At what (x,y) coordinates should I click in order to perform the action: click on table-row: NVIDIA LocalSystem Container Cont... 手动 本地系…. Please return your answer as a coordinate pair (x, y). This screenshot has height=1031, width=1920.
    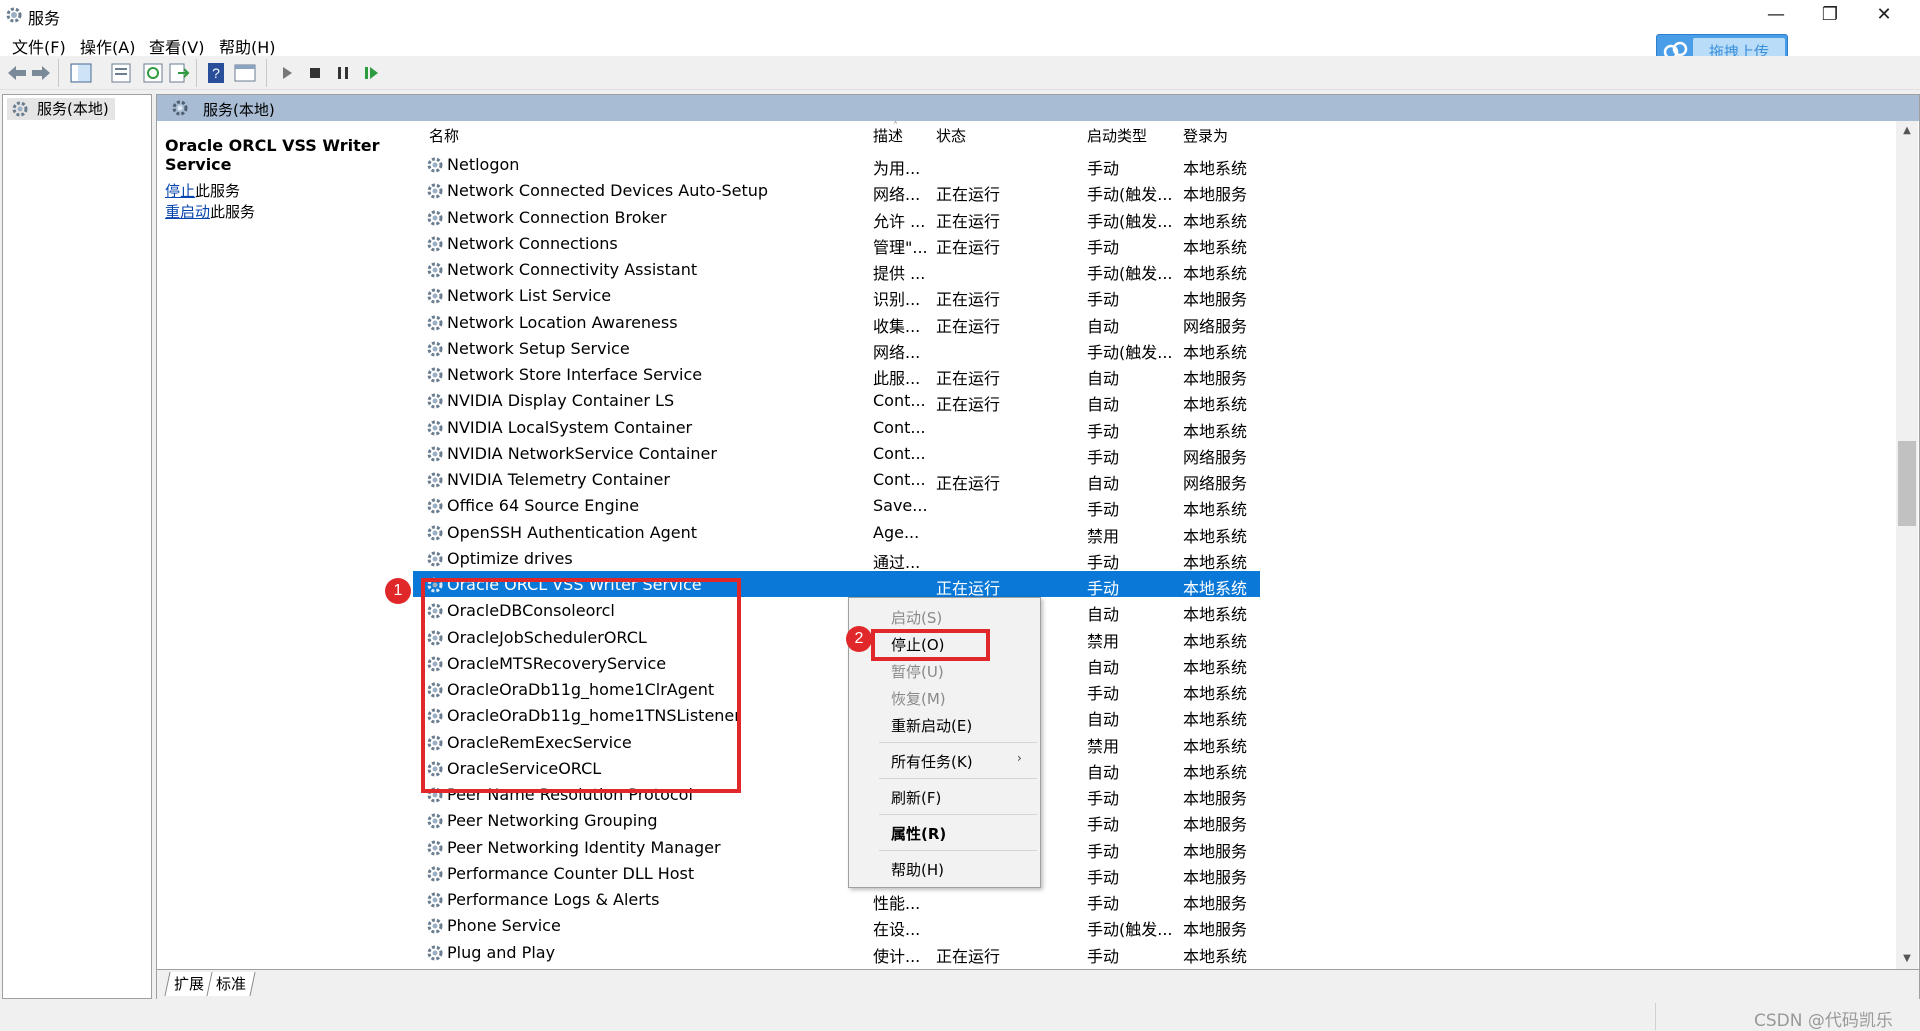
    Looking at the image, I should click on (836, 427).